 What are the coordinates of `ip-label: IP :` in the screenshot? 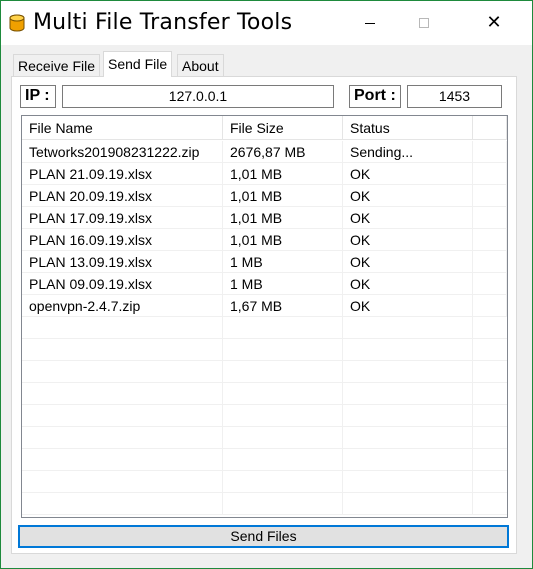 It's located at (38, 96).